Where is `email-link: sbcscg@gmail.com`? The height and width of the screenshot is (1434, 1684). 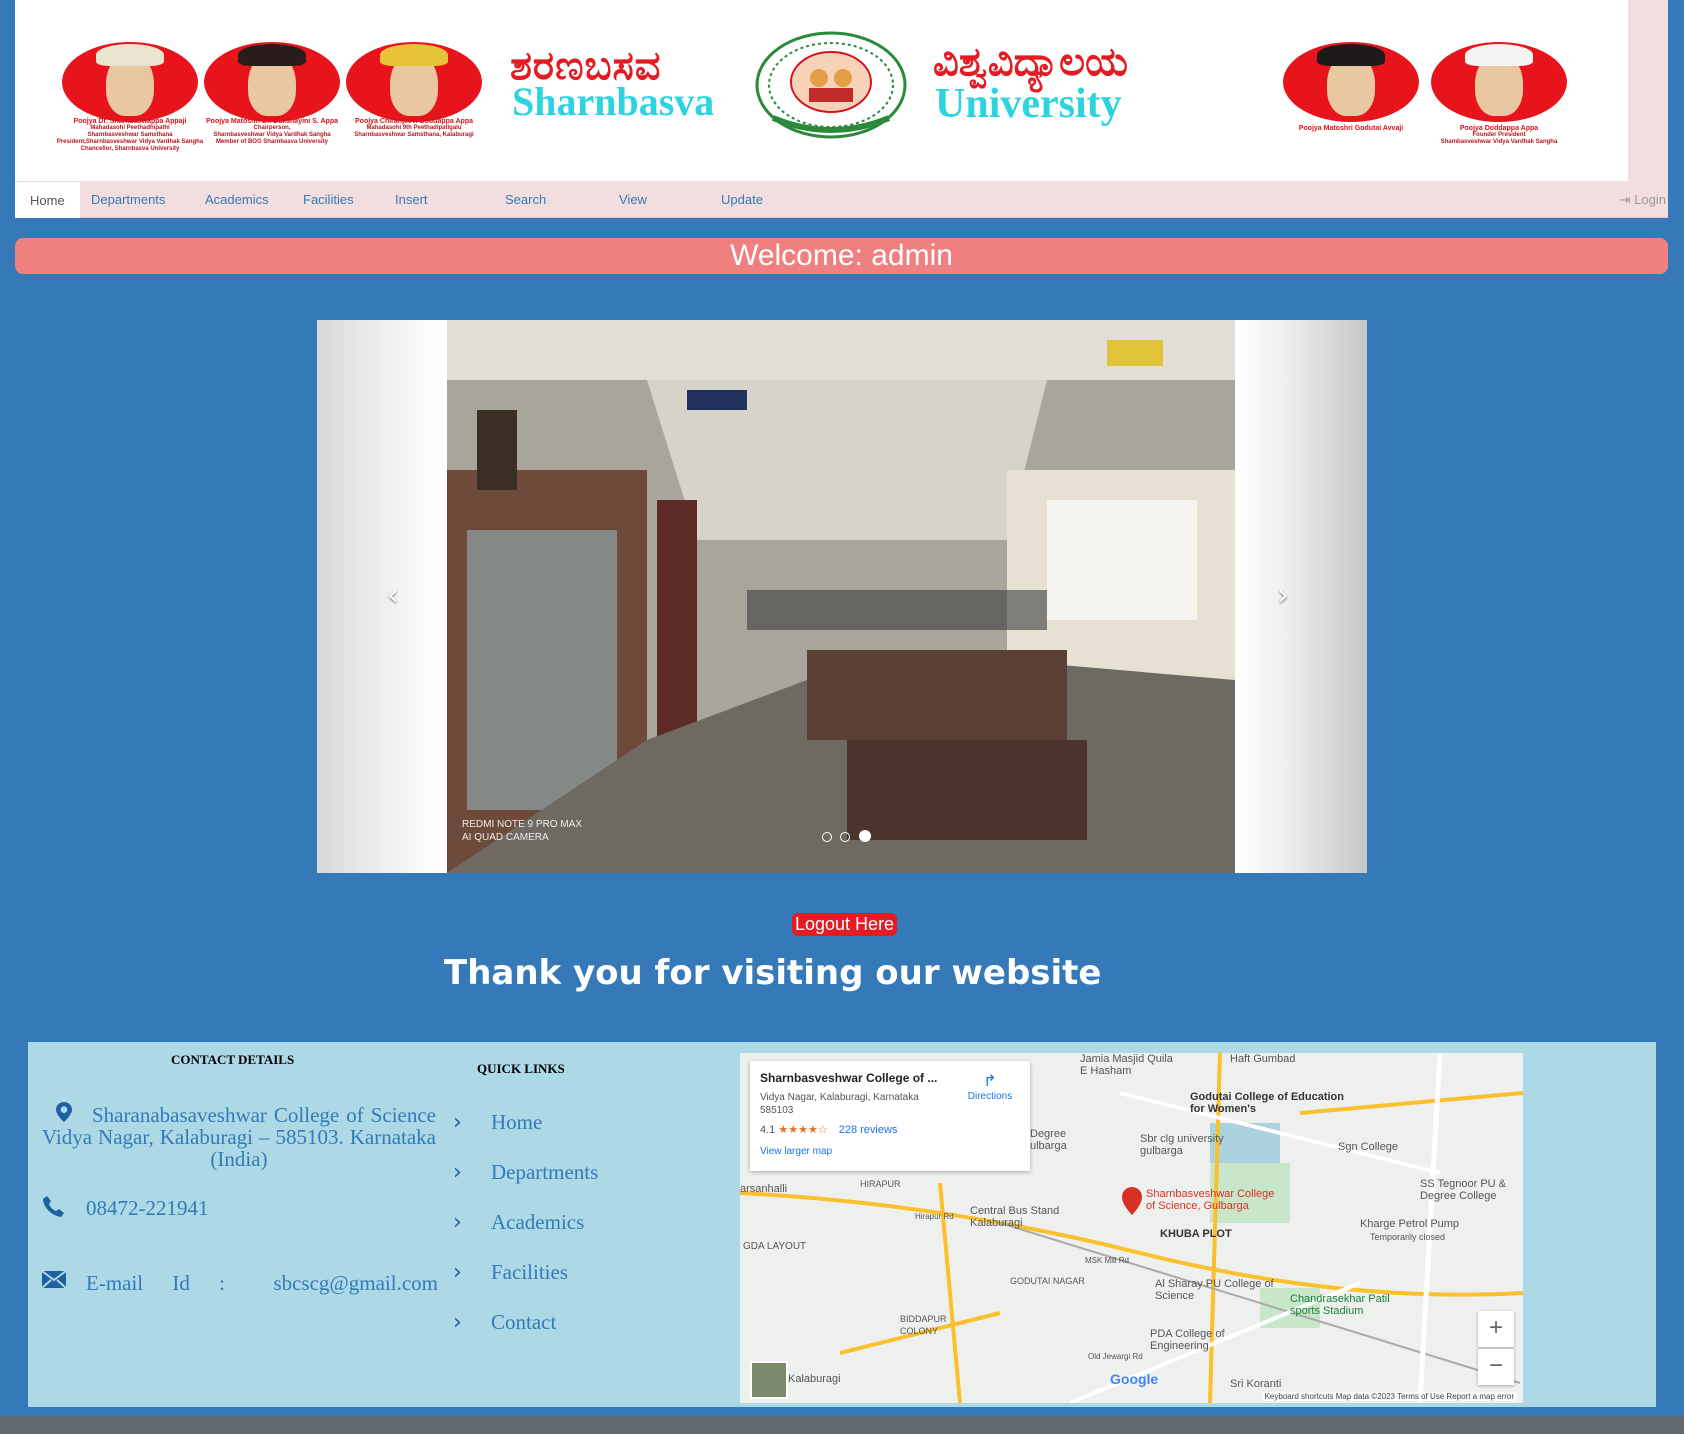
email-link: sbcscg@gmail.com is located at coordinates (355, 1283).